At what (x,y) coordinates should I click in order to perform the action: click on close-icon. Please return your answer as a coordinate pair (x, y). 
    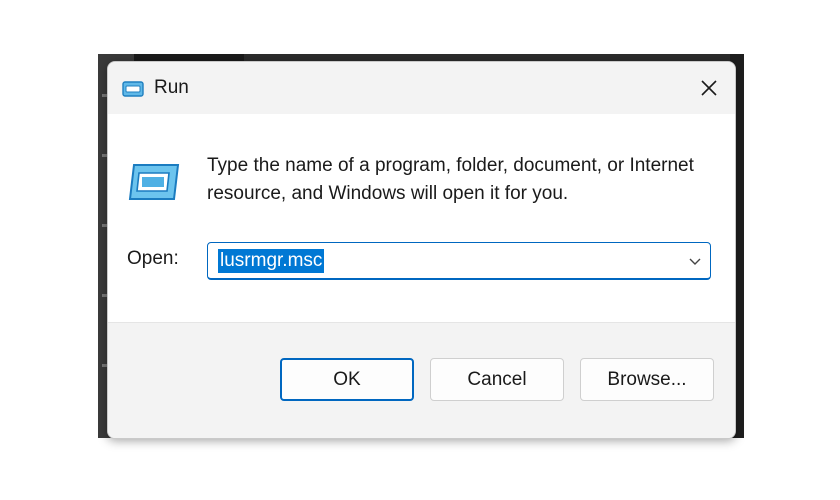
    Looking at the image, I should click on (709, 88).